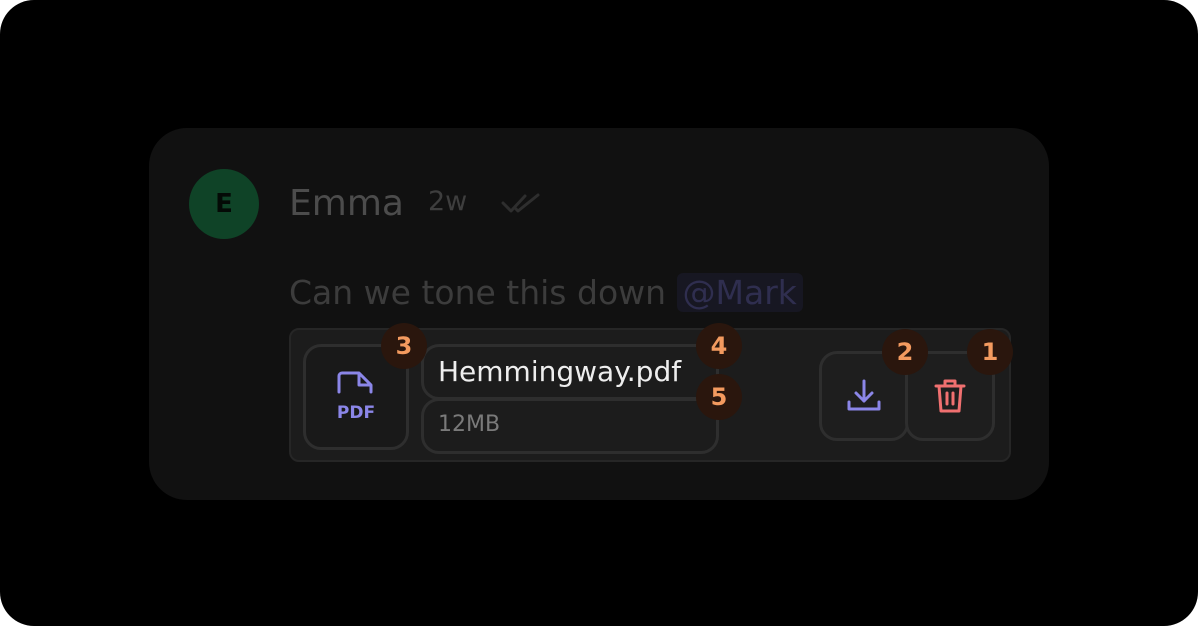  Describe the element at coordinates (559, 372) in the screenshot. I see `file-name: Hemmingway.pdf` at that location.